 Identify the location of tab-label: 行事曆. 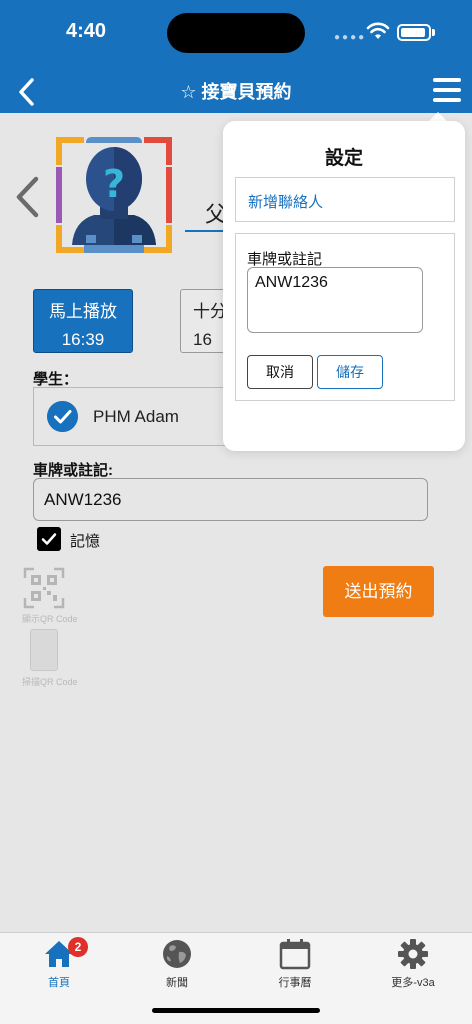
(295, 983).